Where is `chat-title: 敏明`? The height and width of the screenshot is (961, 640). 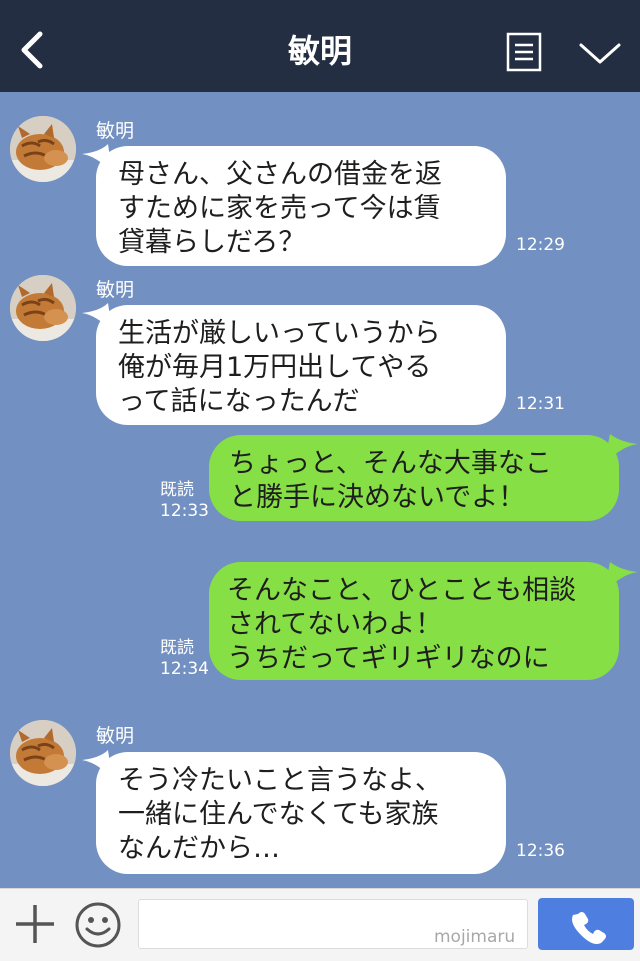 chat-title: 敏明 is located at coordinates (319, 51).